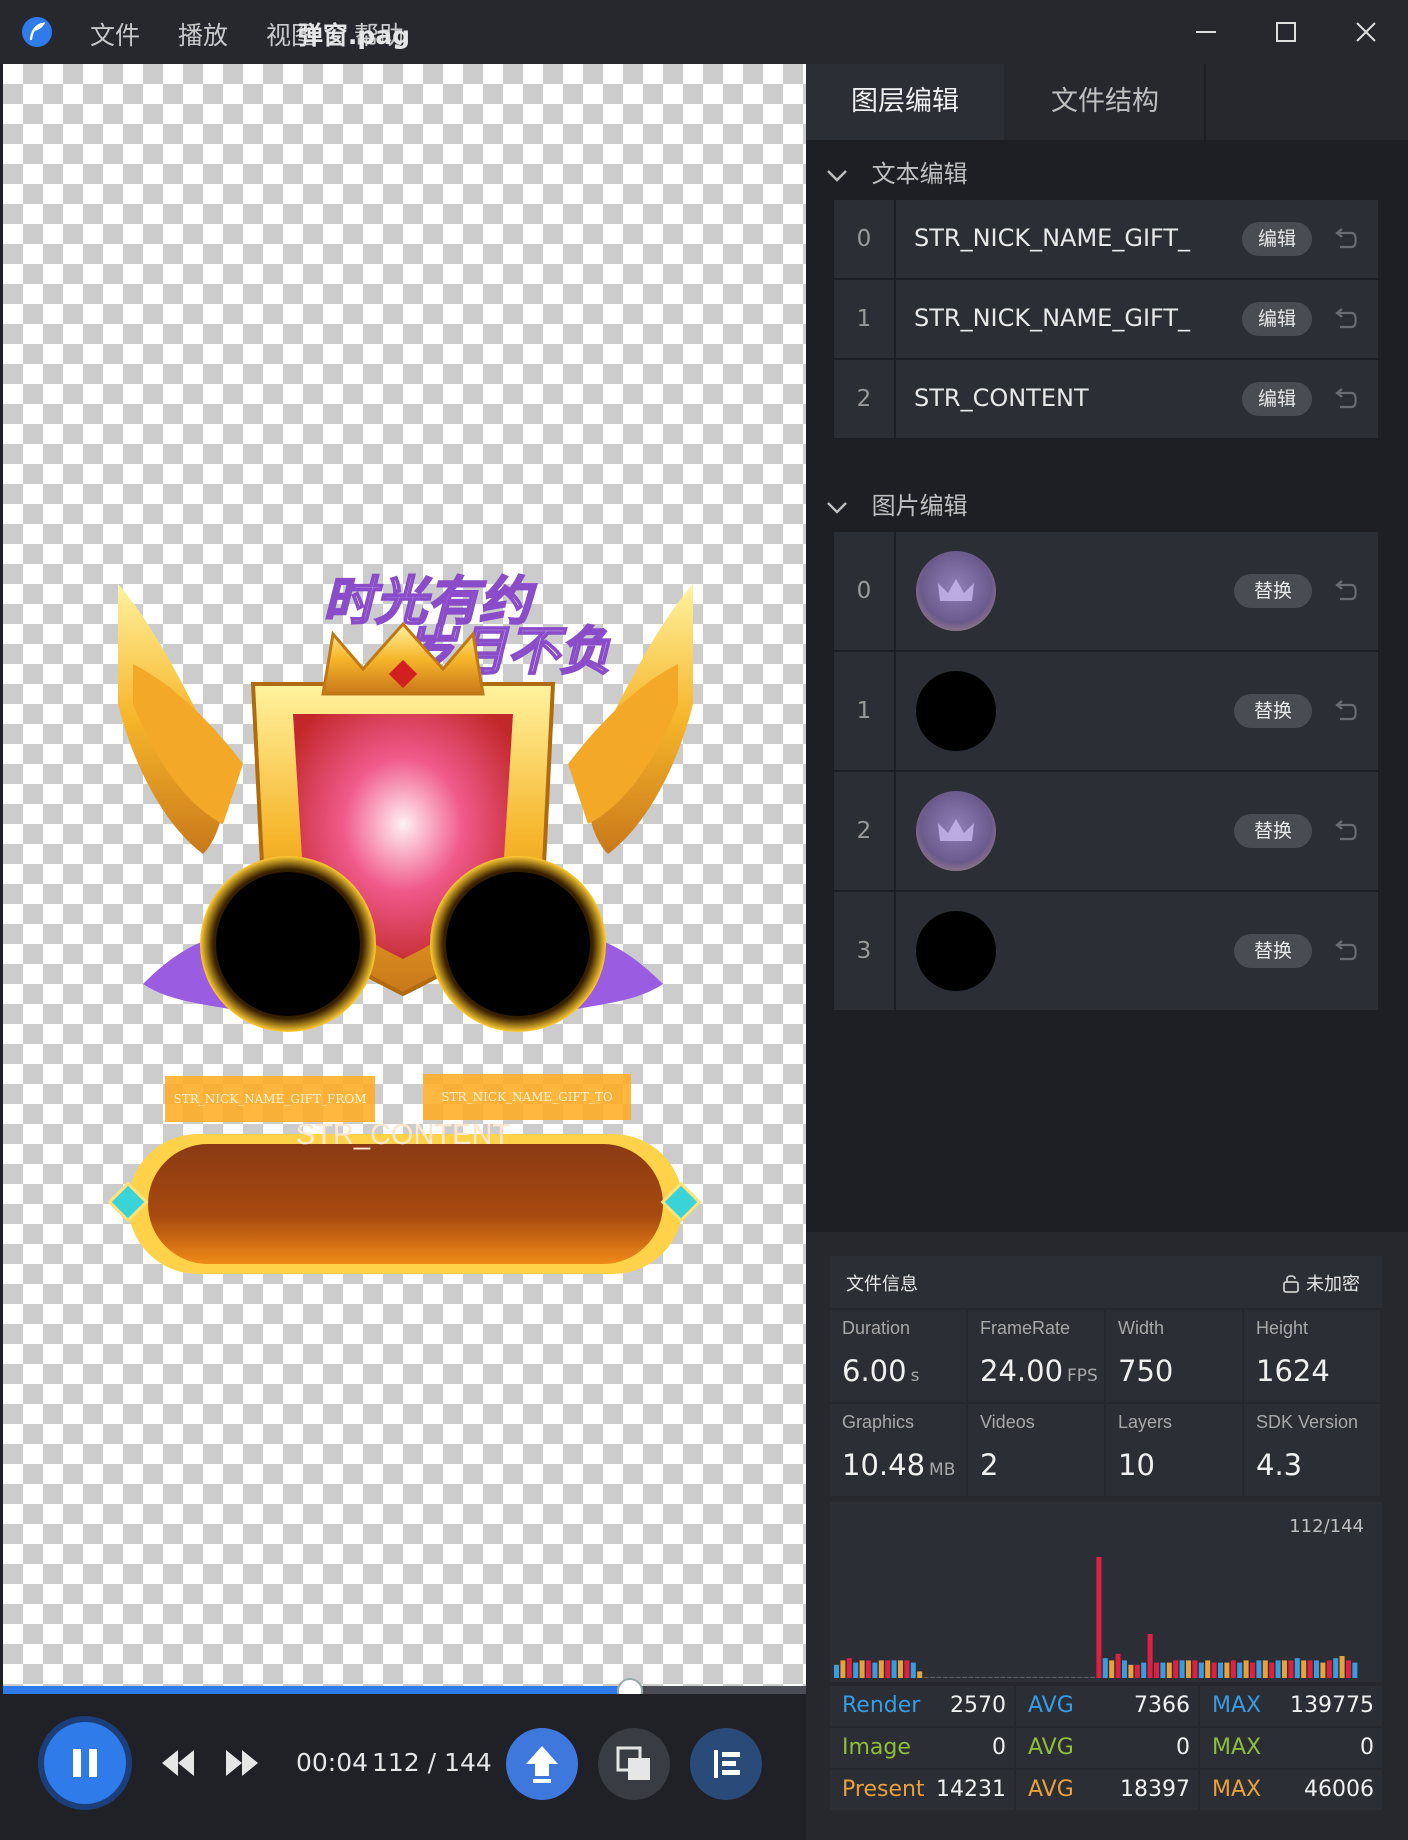 The image size is (1408, 1840). Describe the element at coordinates (1107, 1748) in the screenshot. I see `stat-image-avg: AVG 0` at that location.